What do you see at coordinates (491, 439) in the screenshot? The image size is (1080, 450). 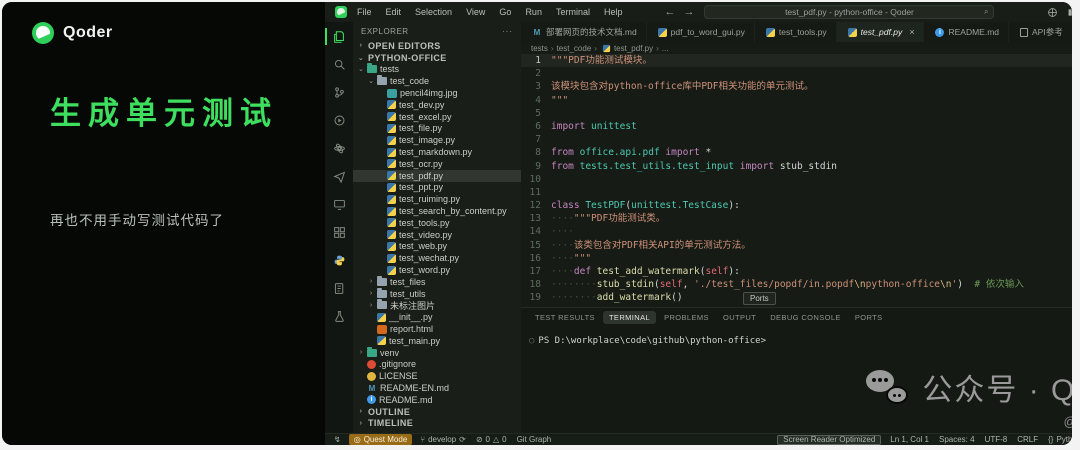 I see `status-errors: ⊘ 0 △ 0` at bounding box center [491, 439].